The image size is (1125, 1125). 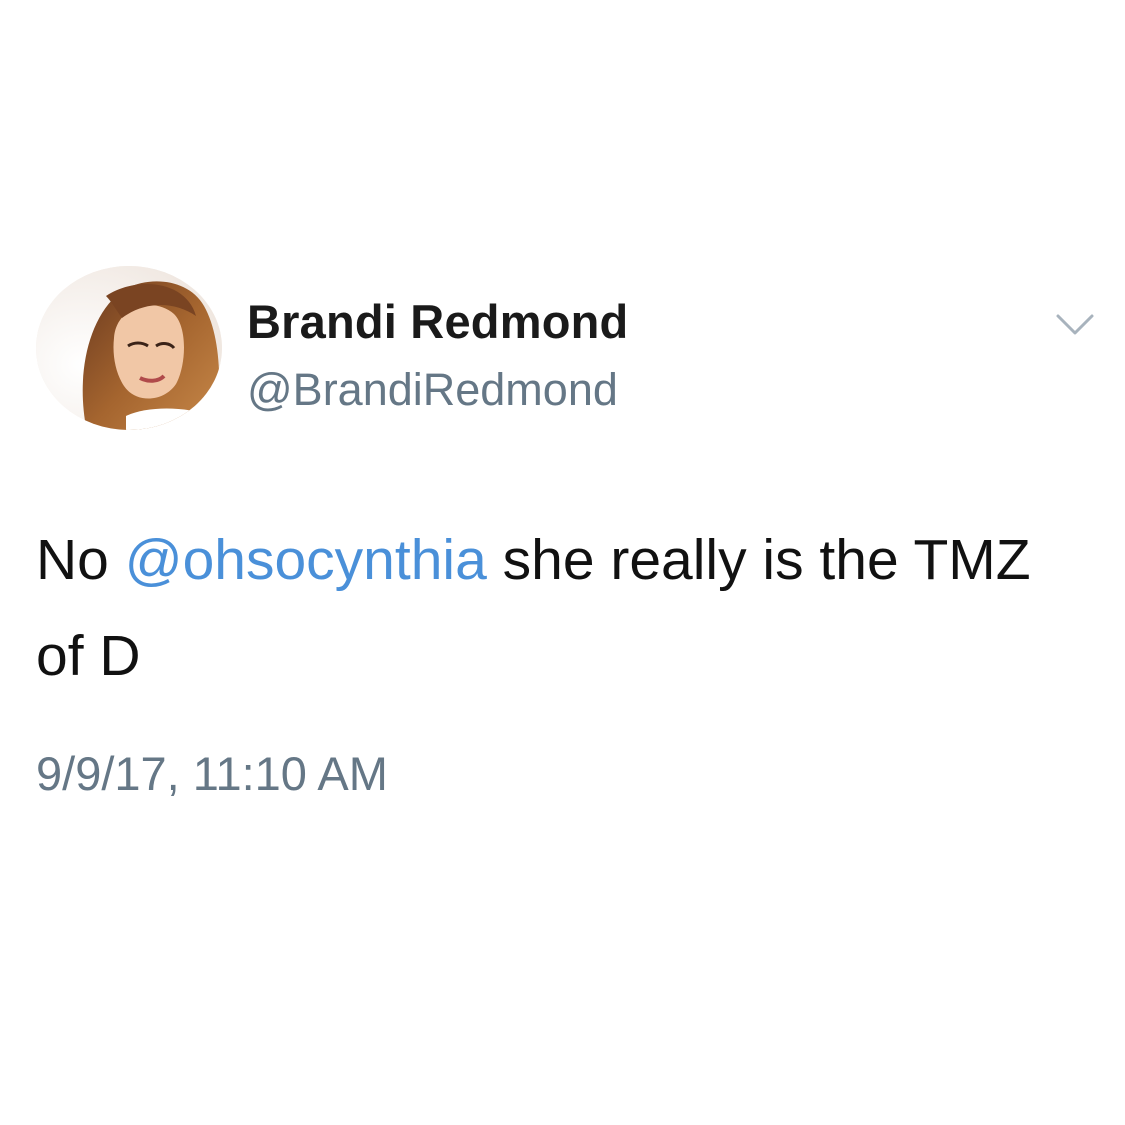 I want to click on tweet-text-before: No, so click(x=80, y=560).